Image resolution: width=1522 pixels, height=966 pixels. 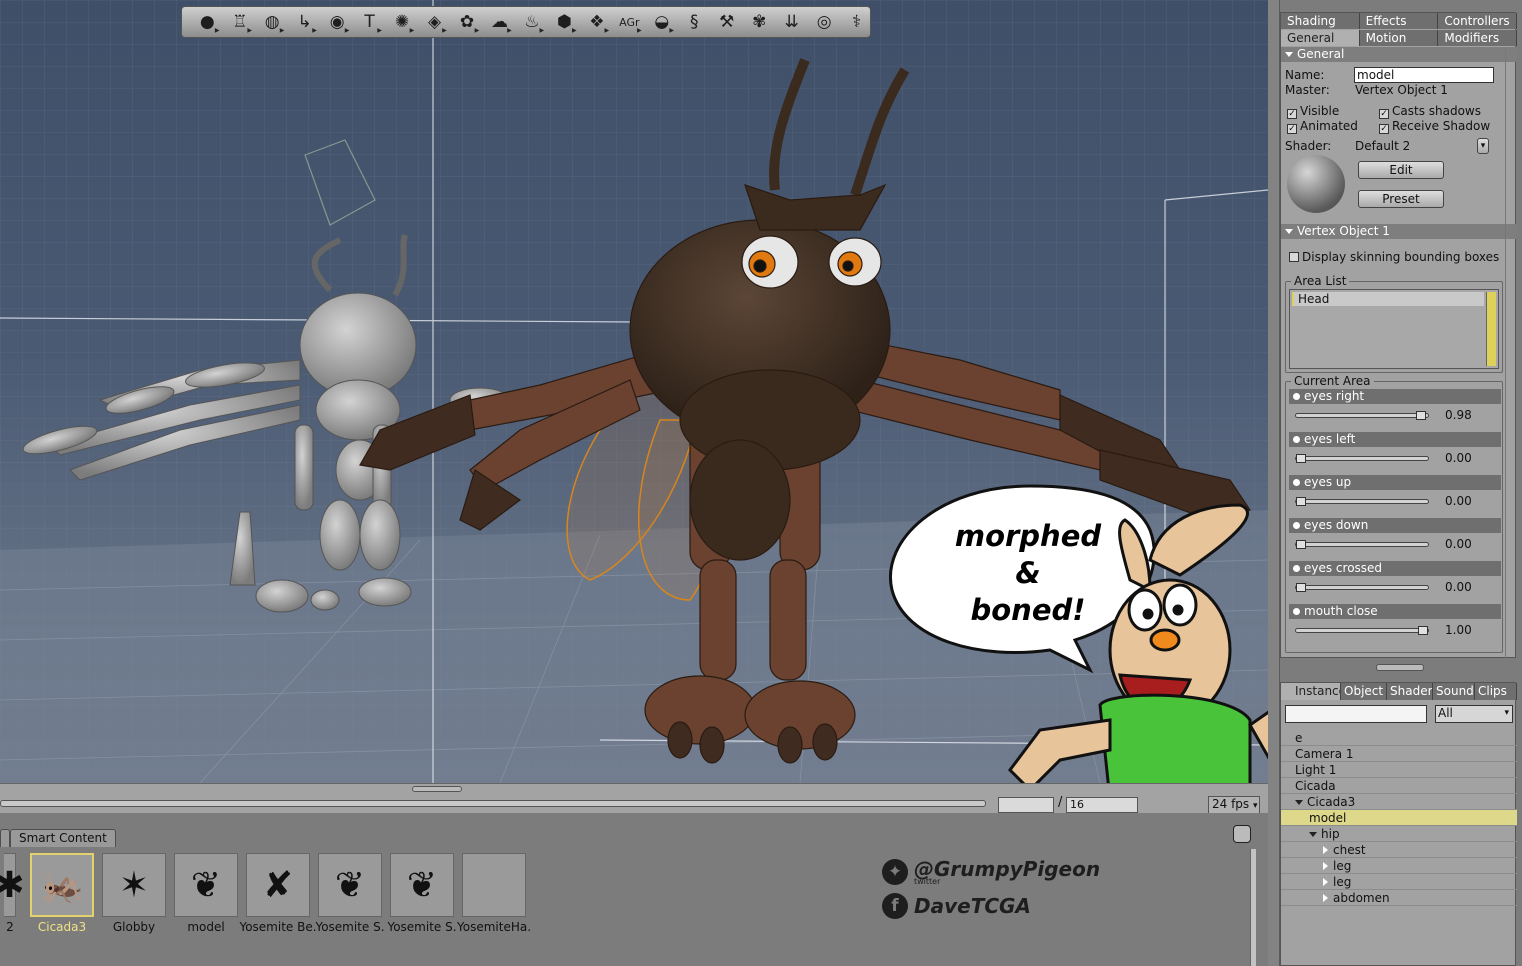 I want to click on visible-checkbox: ✓ Visible, so click(x=1313, y=111).